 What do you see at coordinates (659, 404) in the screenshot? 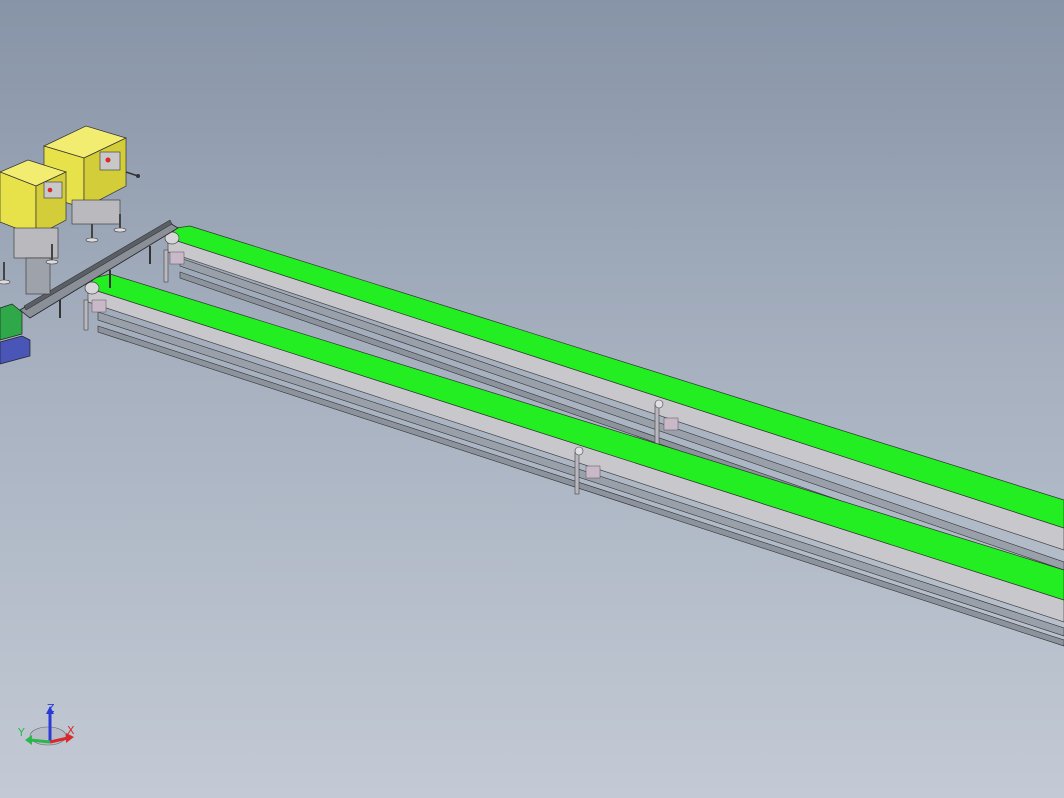
I see `rear-conveyor-joint` at bounding box center [659, 404].